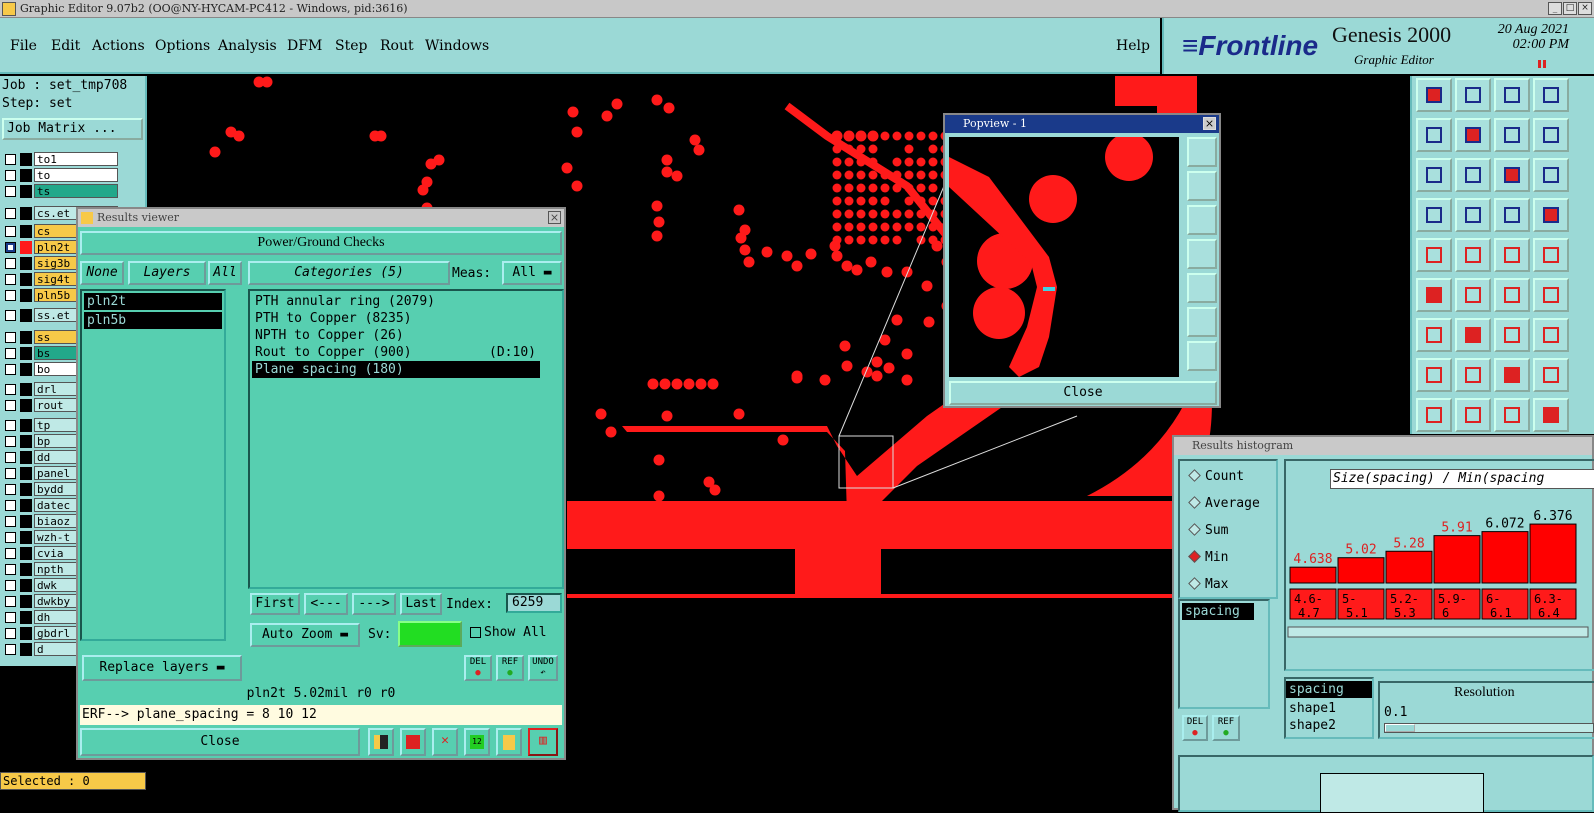 This screenshot has height=813, width=1594. I want to click on category-item: PTH to Copper (8235), so click(396, 318).